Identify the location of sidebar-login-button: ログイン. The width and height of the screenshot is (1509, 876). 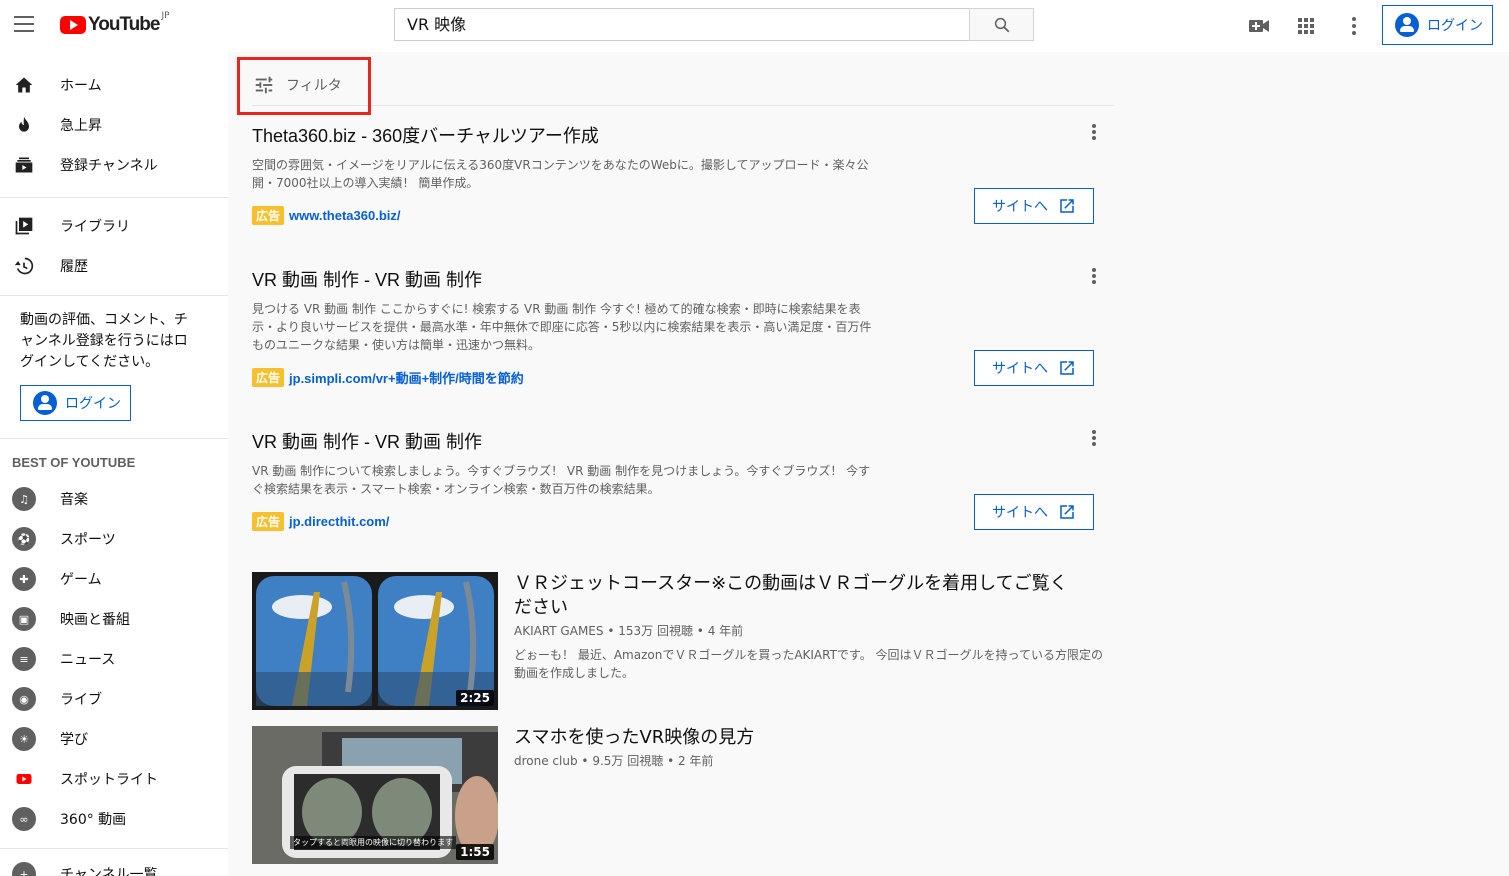
(75, 403).